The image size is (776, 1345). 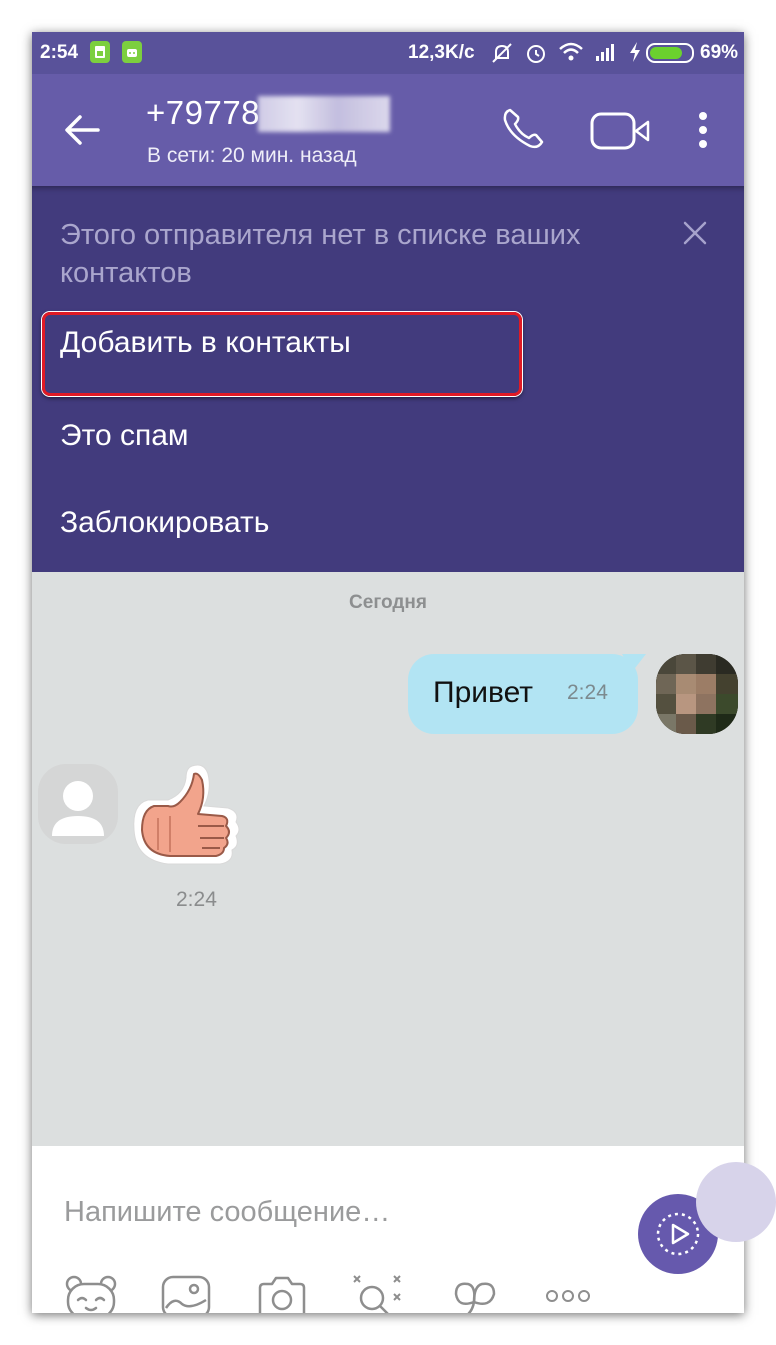 I want to click on sender-avatar-placeholder, so click(x=78, y=804).